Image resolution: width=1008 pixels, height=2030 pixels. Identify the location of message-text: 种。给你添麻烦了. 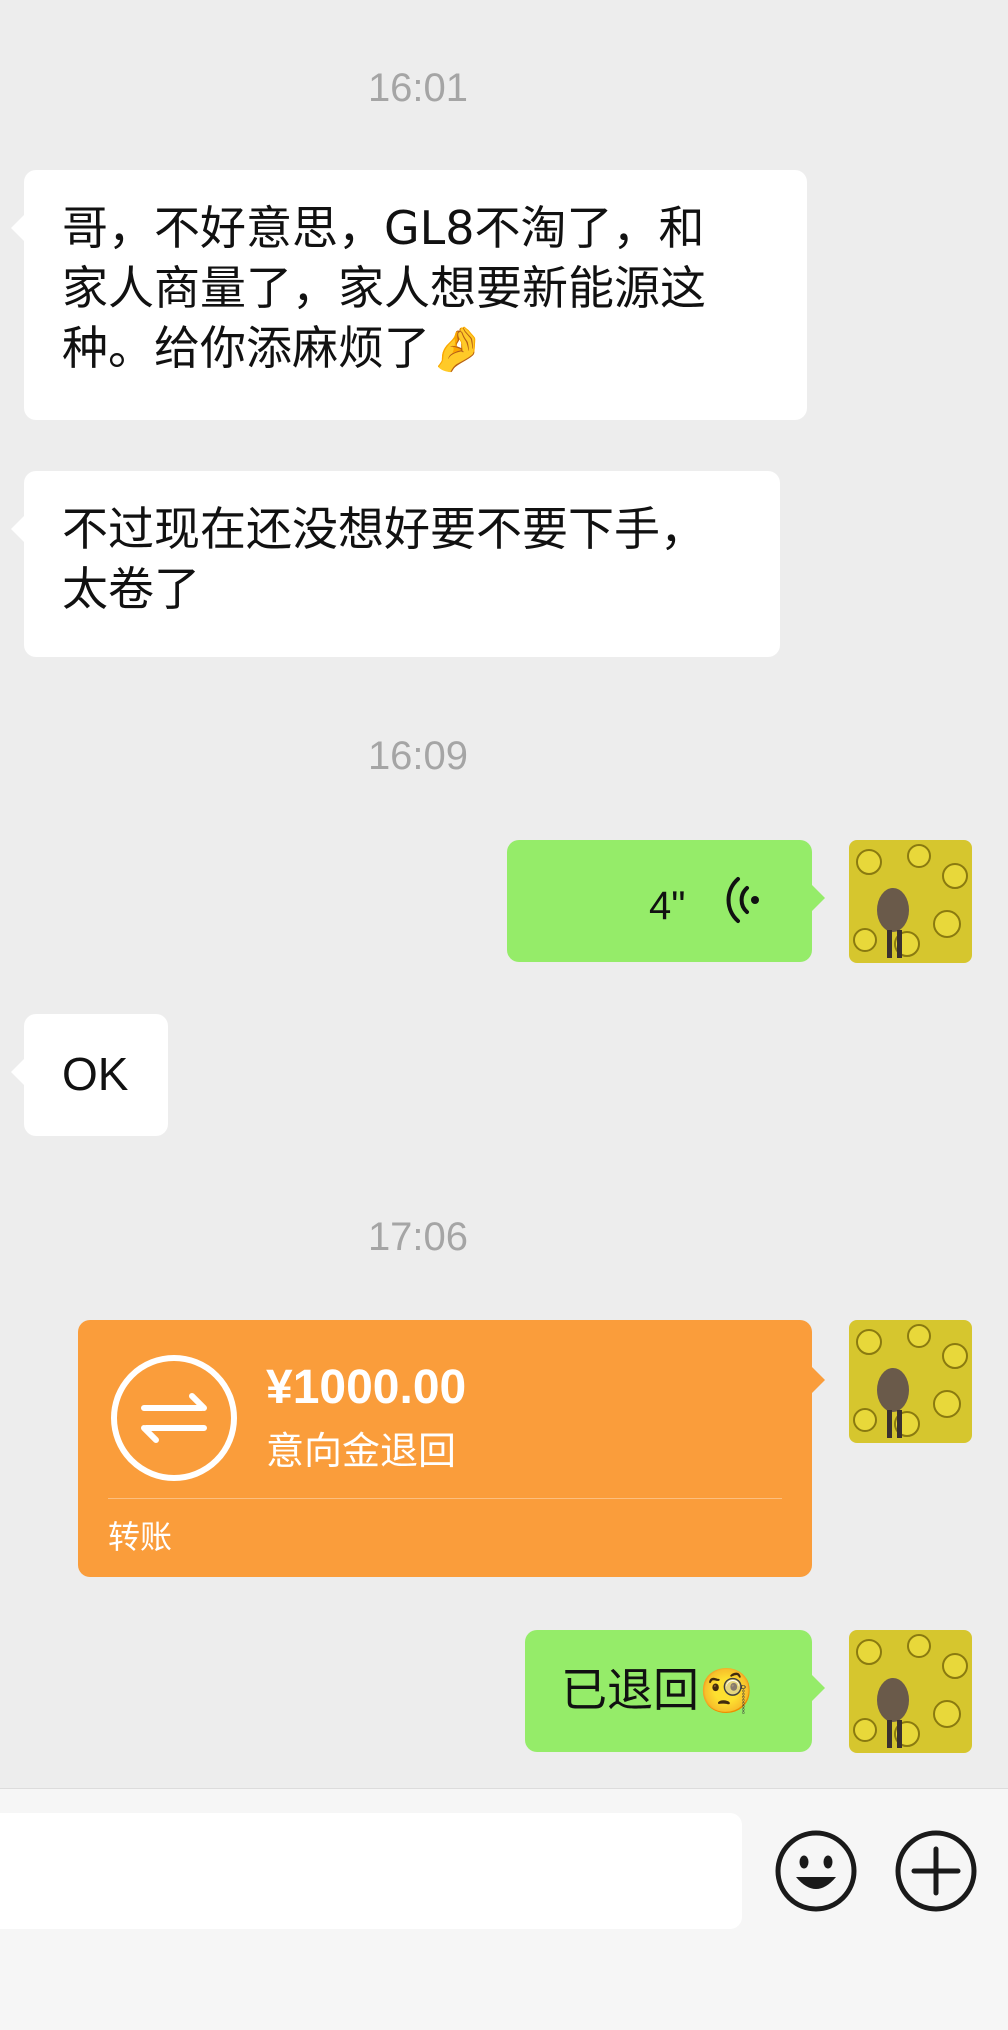
(246, 348).